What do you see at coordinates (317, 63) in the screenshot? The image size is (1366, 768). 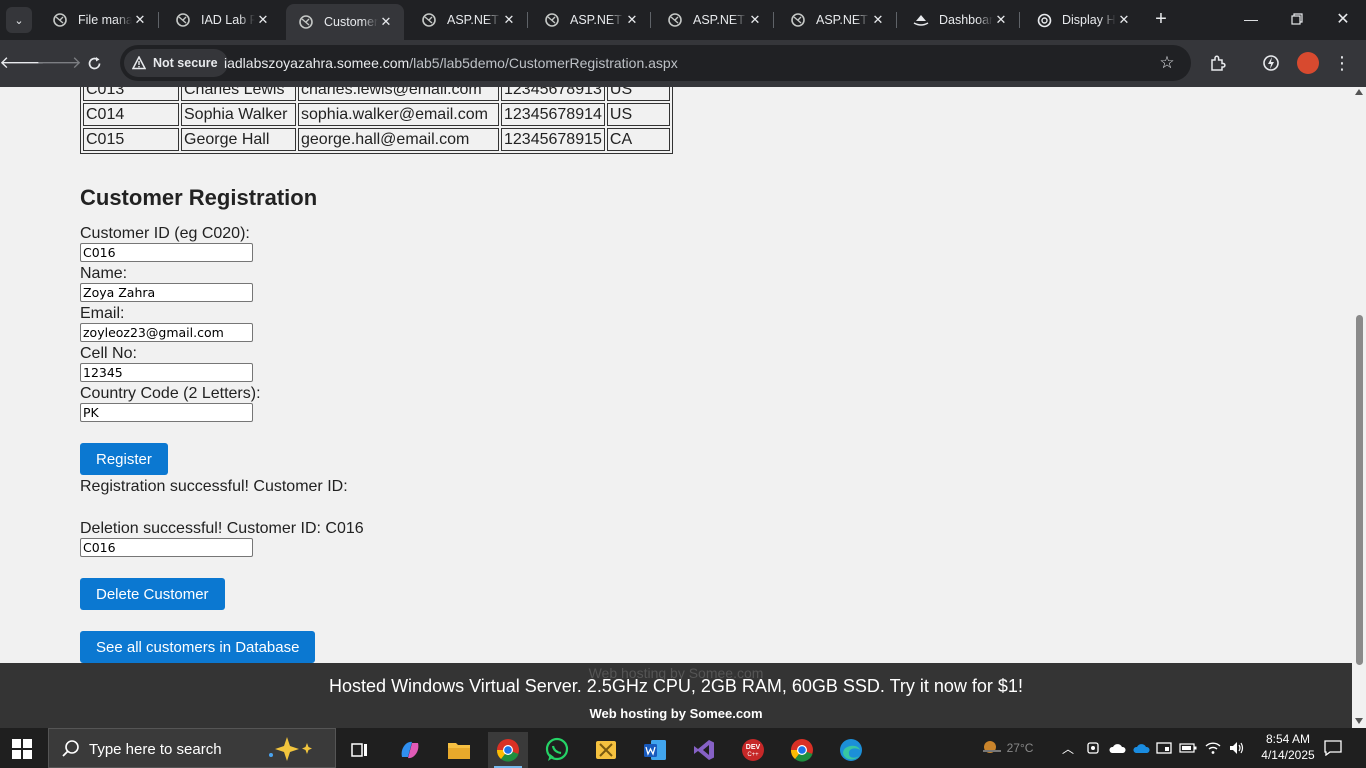 I see `url-host: iadlabszoyazahra.somee.com` at bounding box center [317, 63].